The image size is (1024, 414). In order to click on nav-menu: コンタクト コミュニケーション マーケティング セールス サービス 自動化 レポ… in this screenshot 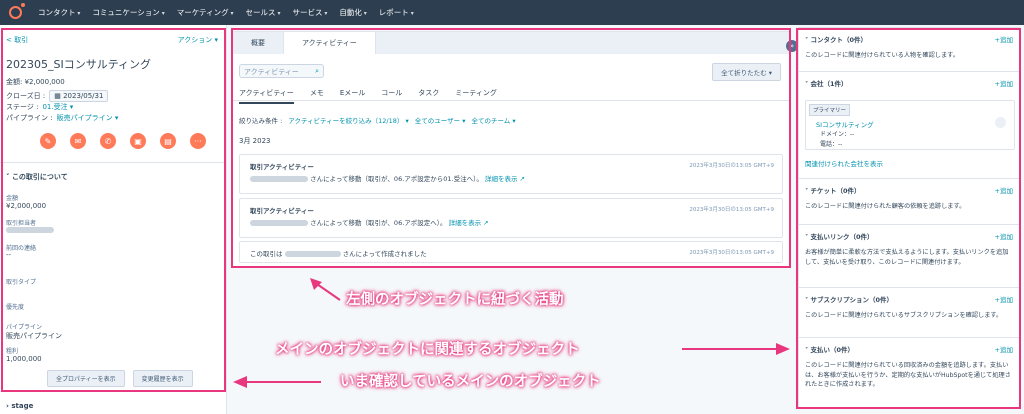, I will do `click(226, 12)`.